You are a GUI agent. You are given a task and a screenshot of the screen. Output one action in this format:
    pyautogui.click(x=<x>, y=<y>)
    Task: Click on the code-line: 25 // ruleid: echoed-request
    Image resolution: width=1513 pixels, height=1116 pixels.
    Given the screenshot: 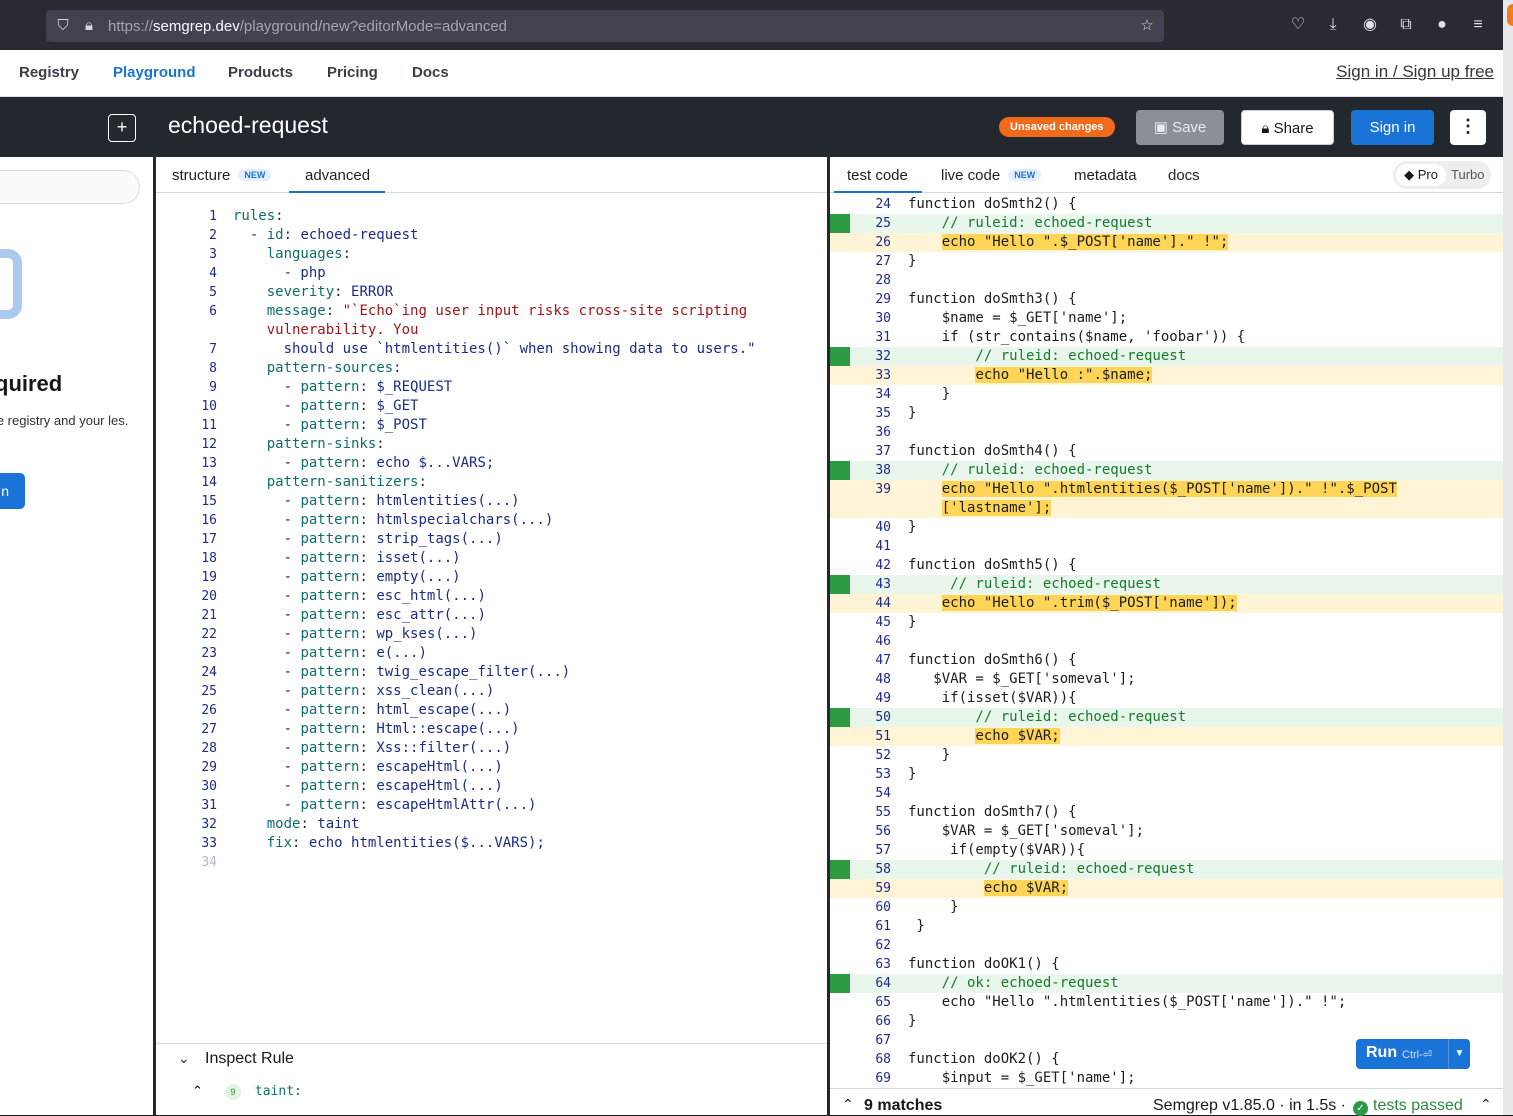 What is the action you would take?
    pyautogui.click(x=1166, y=223)
    